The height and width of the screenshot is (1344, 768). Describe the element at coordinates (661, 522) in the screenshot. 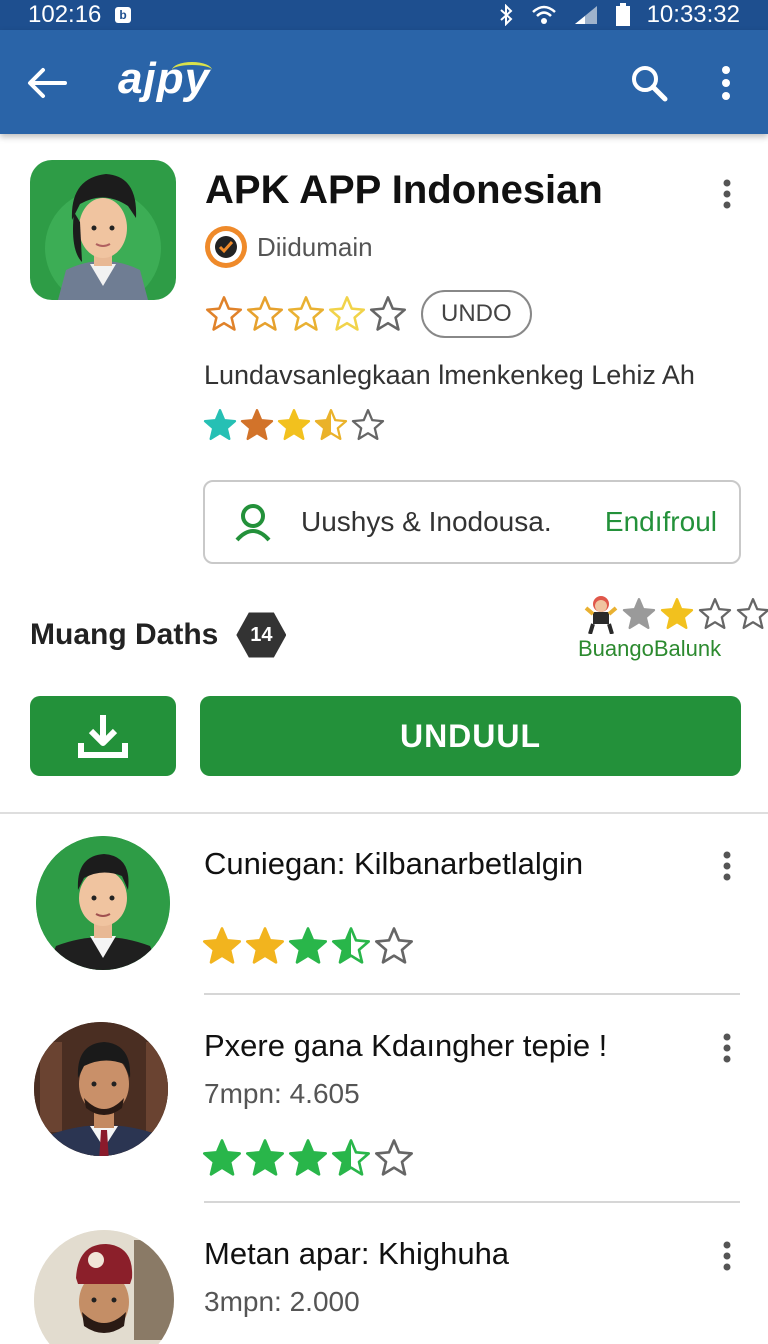

I see `info-link: Endıfroul` at that location.